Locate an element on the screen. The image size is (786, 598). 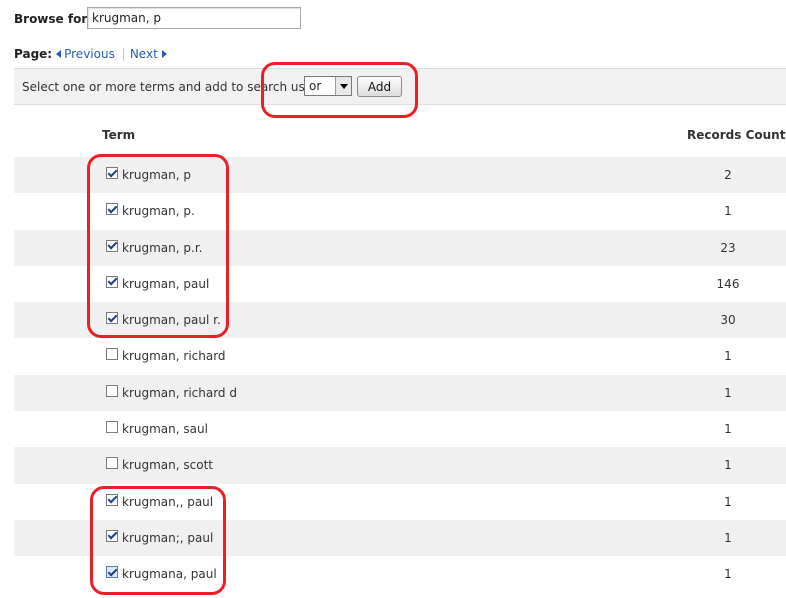
table-row: krugman, scott 1 is located at coordinates (400, 465).